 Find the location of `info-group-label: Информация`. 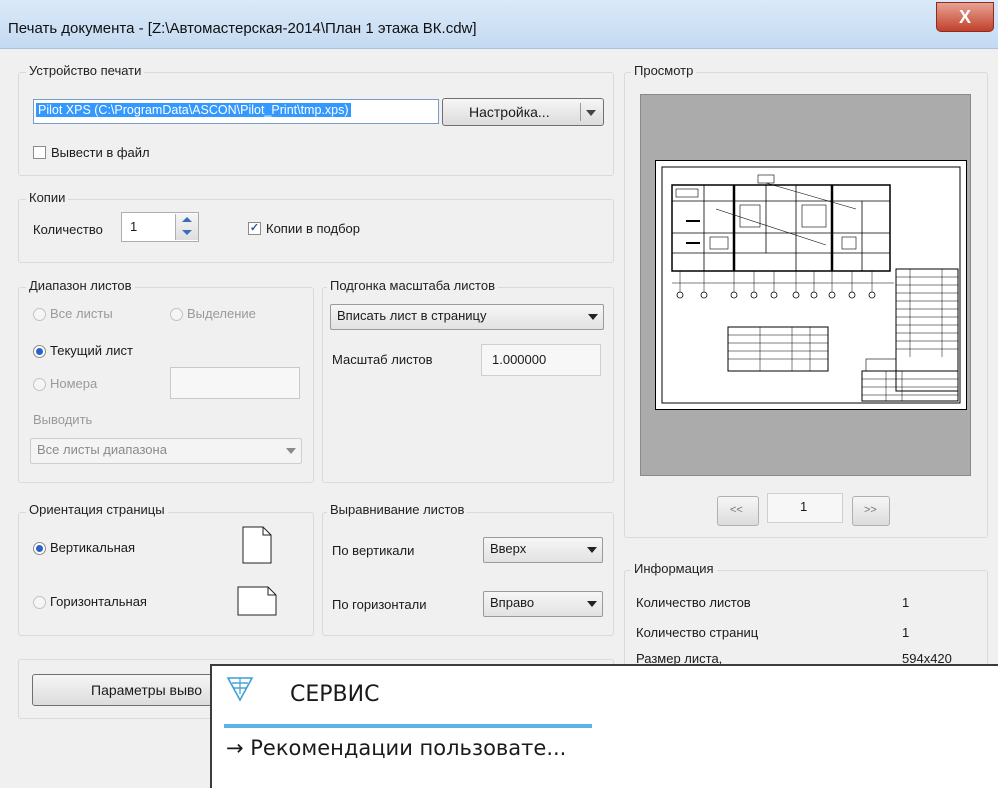

info-group-label: Информация is located at coordinates (674, 568).